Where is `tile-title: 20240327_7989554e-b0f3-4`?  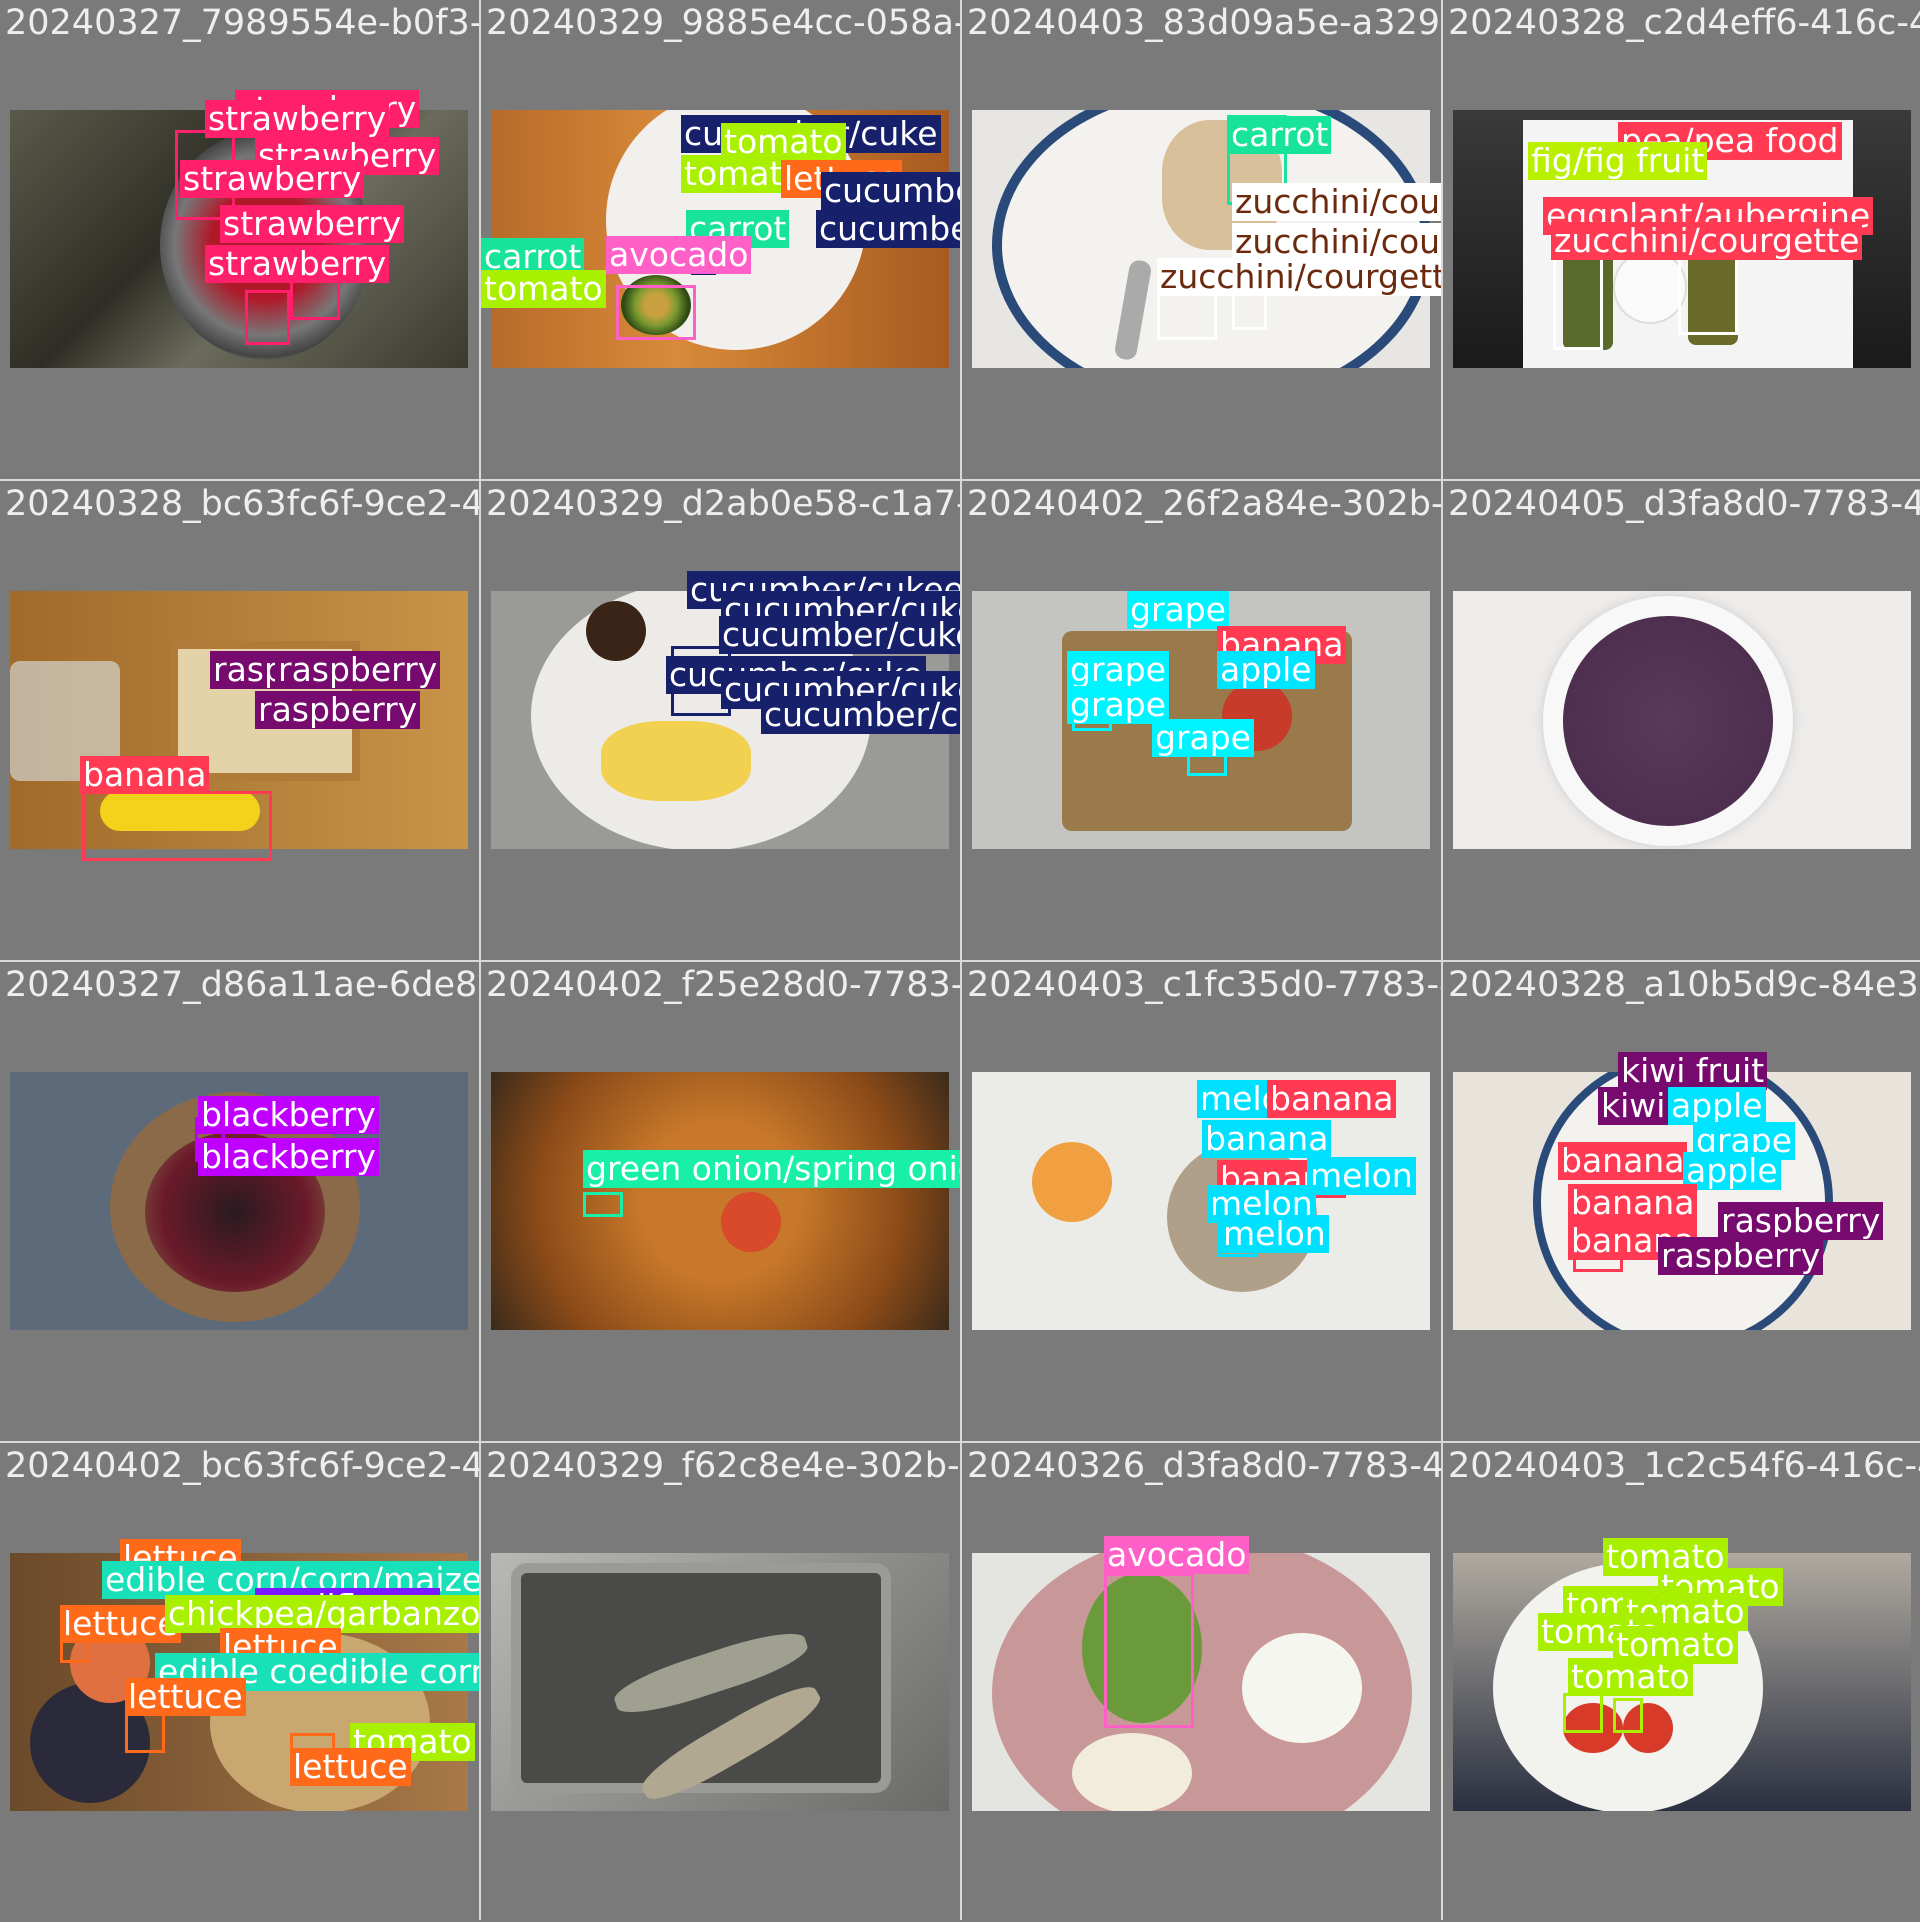 tile-title: 20240327_7989554e-b0f3-4 is located at coordinates (242, 23).